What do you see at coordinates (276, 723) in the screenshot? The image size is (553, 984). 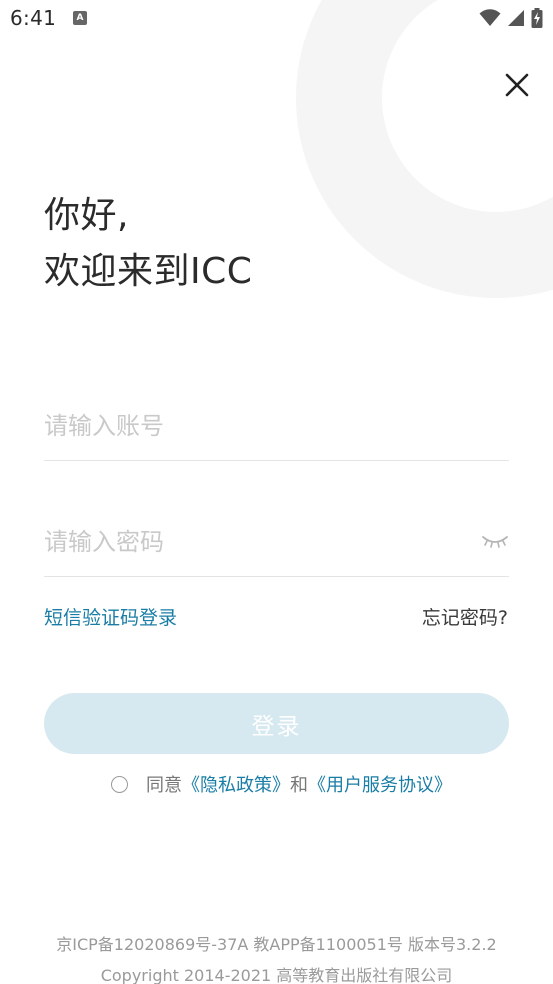 I see `login-button: 登录` at bounding box center [276, 723].